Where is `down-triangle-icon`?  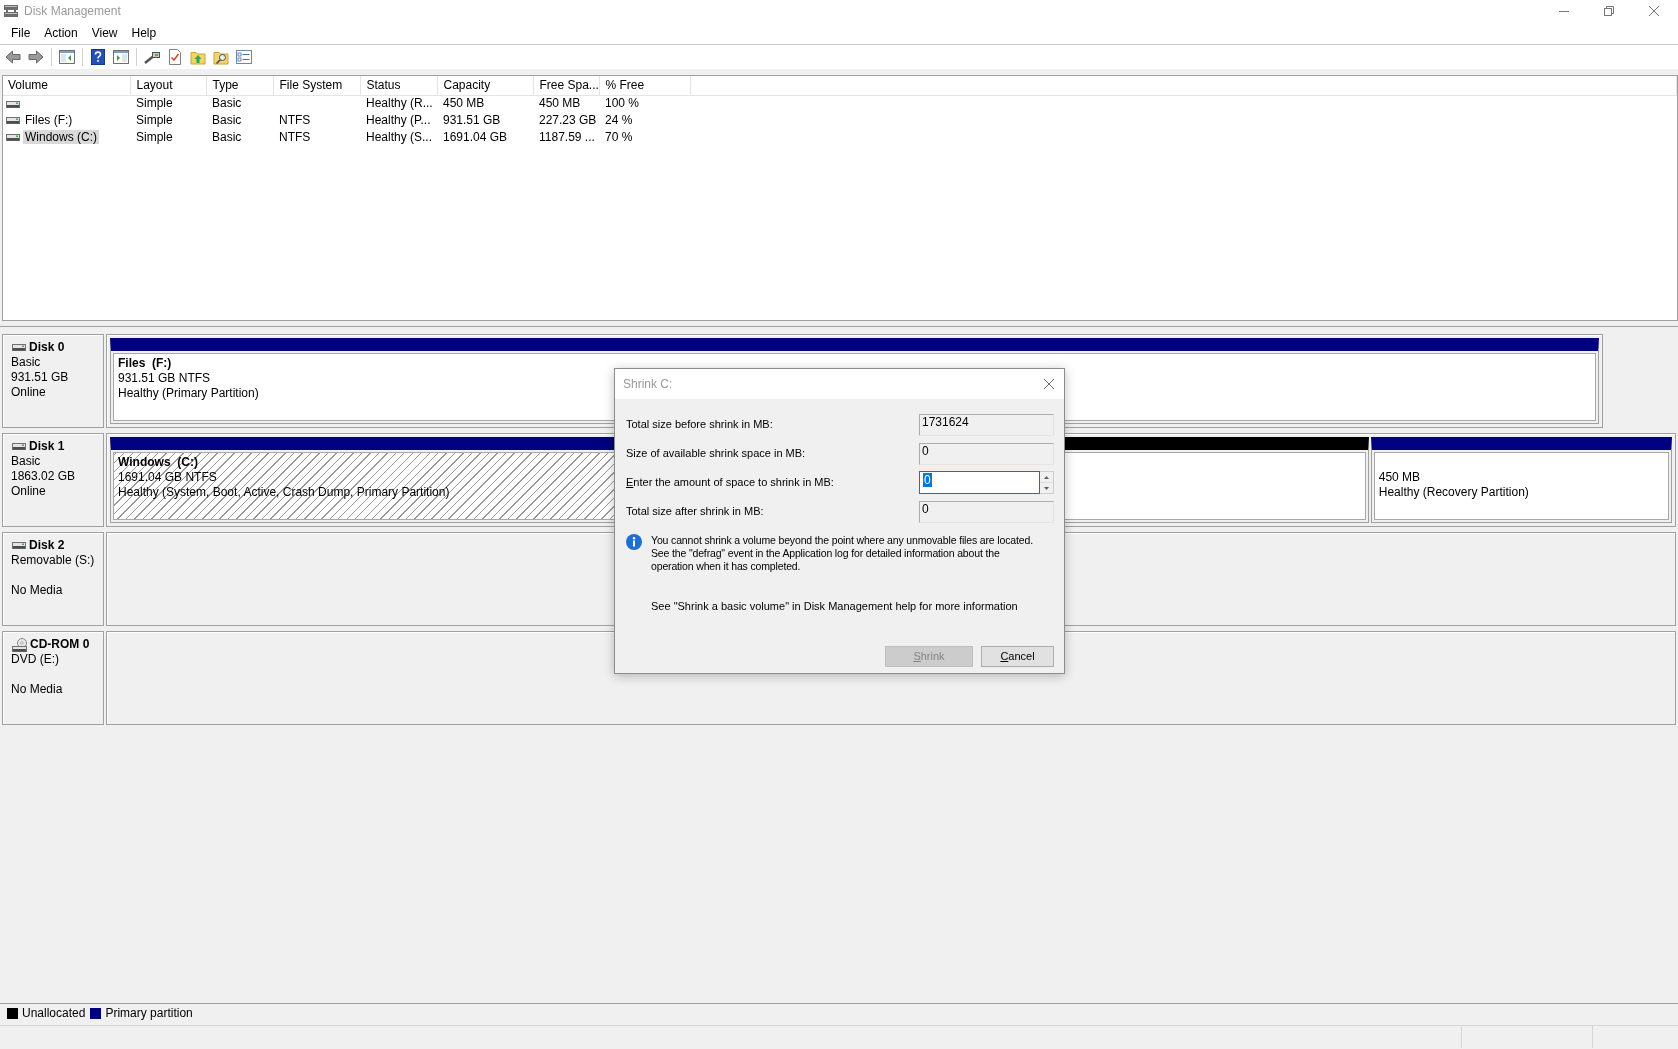
down-triangle-icon is located at coordinates (1046, 488).